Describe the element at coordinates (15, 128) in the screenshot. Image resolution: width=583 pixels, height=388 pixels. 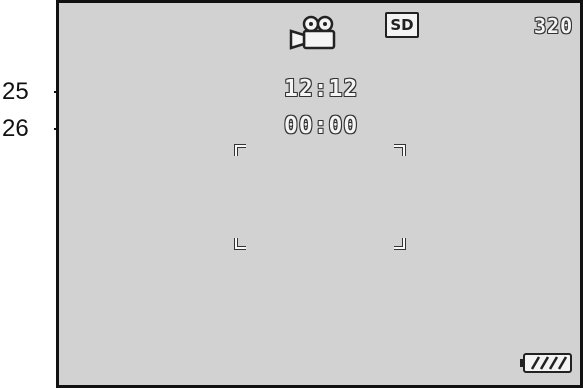
I see `callout-number-26: 26` at that location.